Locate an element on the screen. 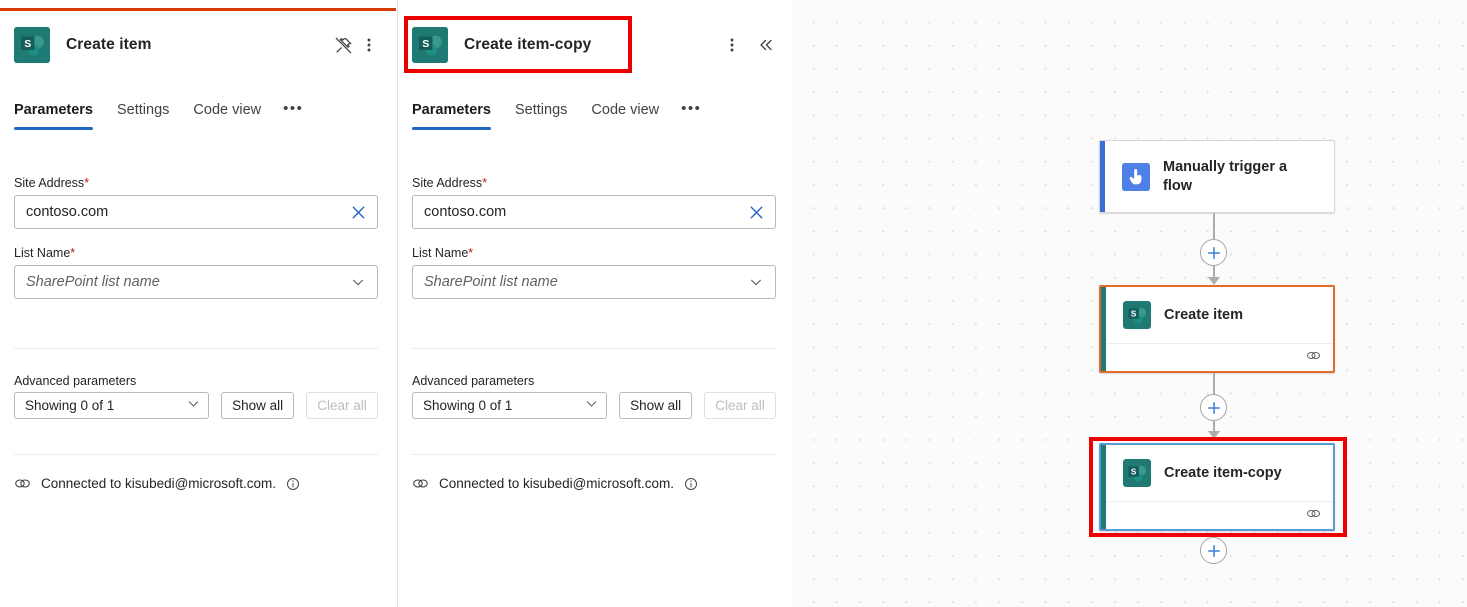  node-header: Manually trigger a flow is located at coordinates (1217, 176).